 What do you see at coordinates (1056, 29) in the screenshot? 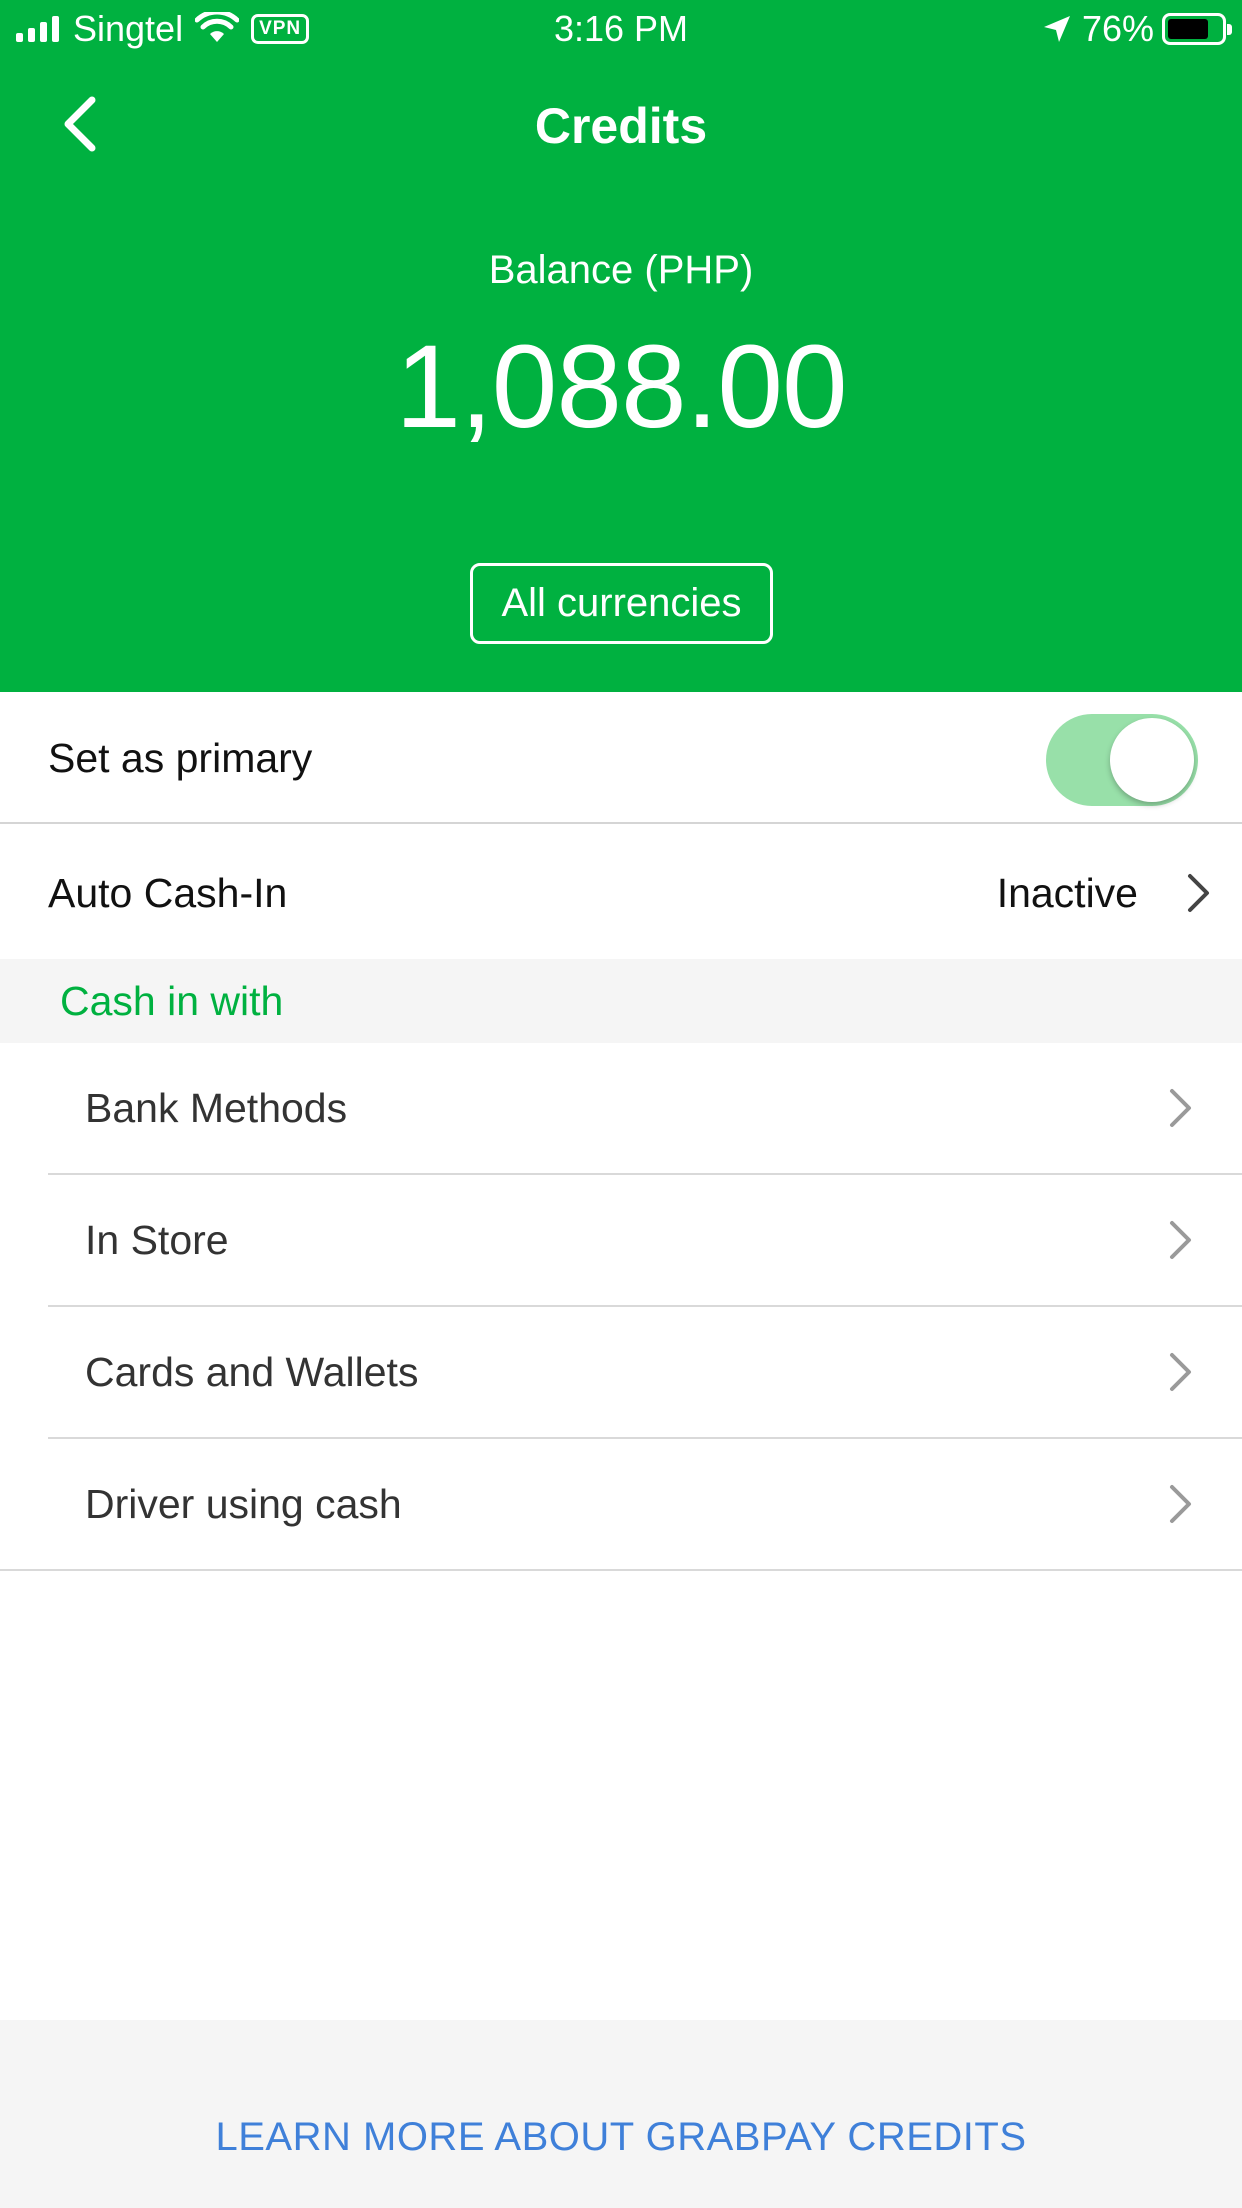
I see `location-arrow-icon` at bounding box center [1056, 29].